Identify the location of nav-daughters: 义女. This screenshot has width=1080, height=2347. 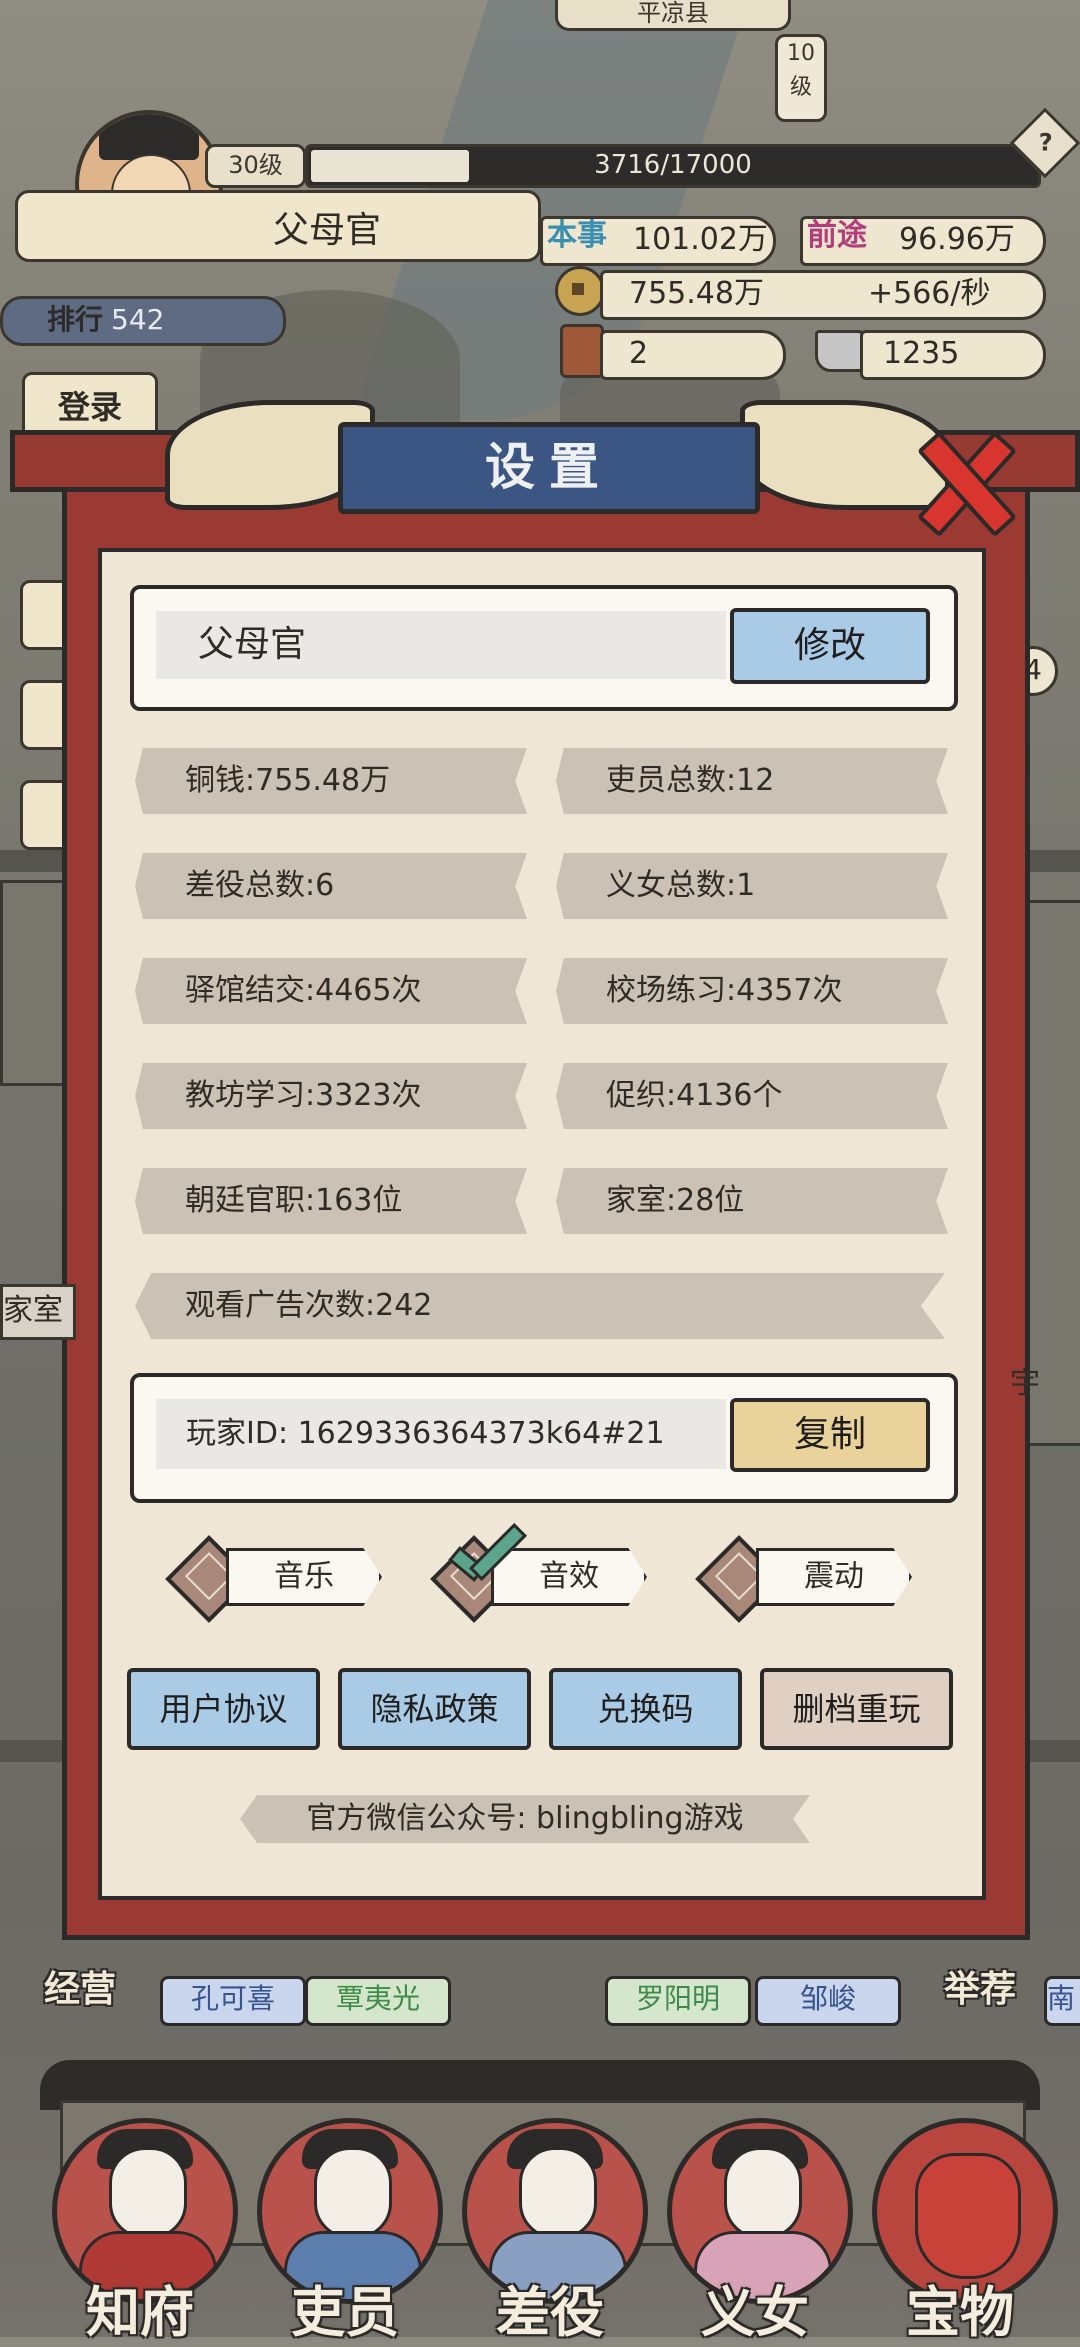
(755, 2231).